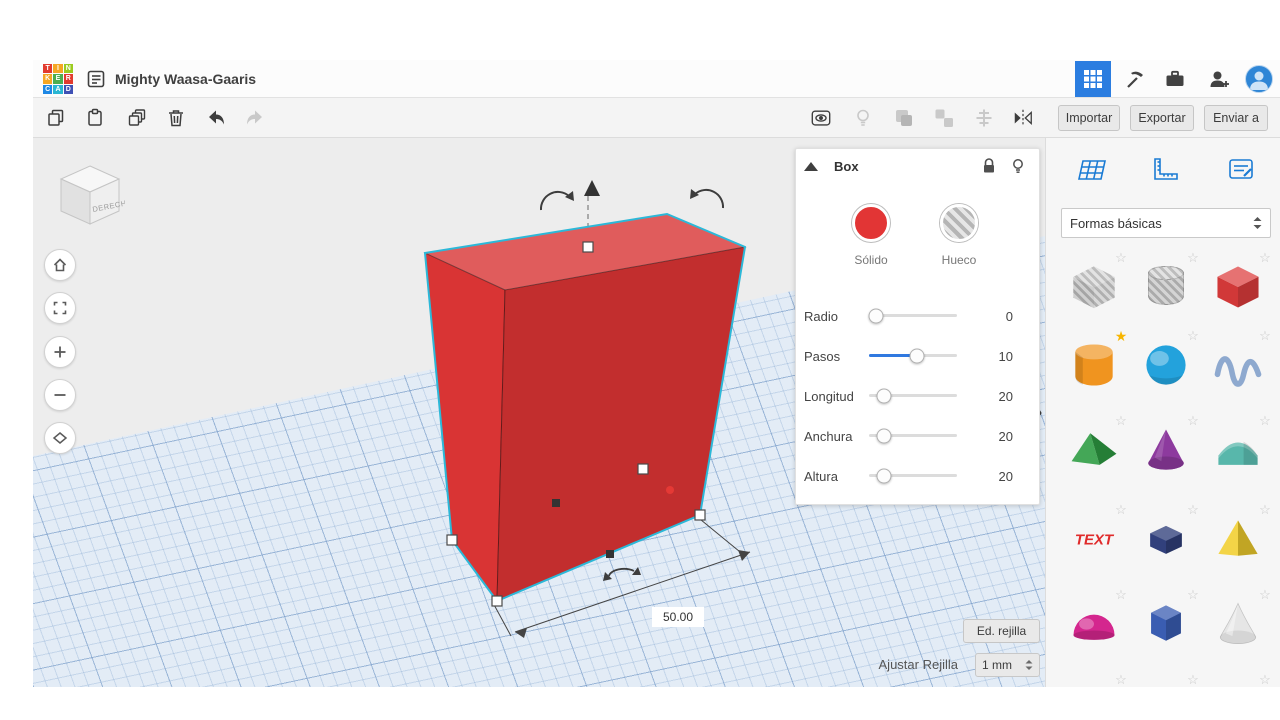  What do you see at coordinates (90, 196) in the screenshot?
I see `view-cube: DERECHA` at bounding box center [90, 196].